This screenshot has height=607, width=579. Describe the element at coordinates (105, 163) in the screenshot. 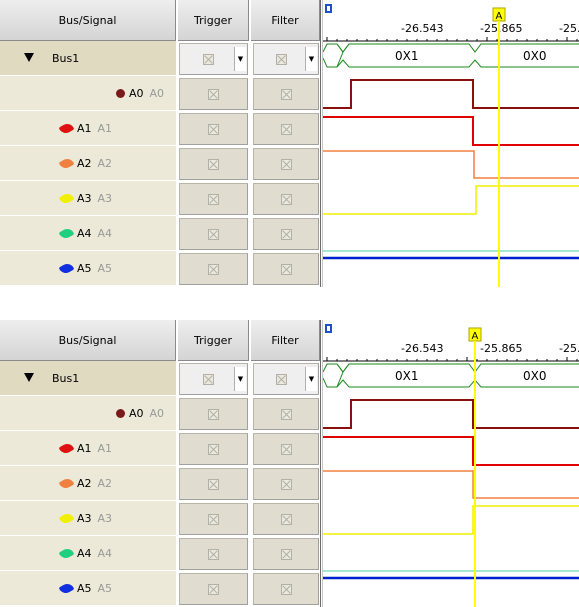

I see `signal-alias: A2` at that location.